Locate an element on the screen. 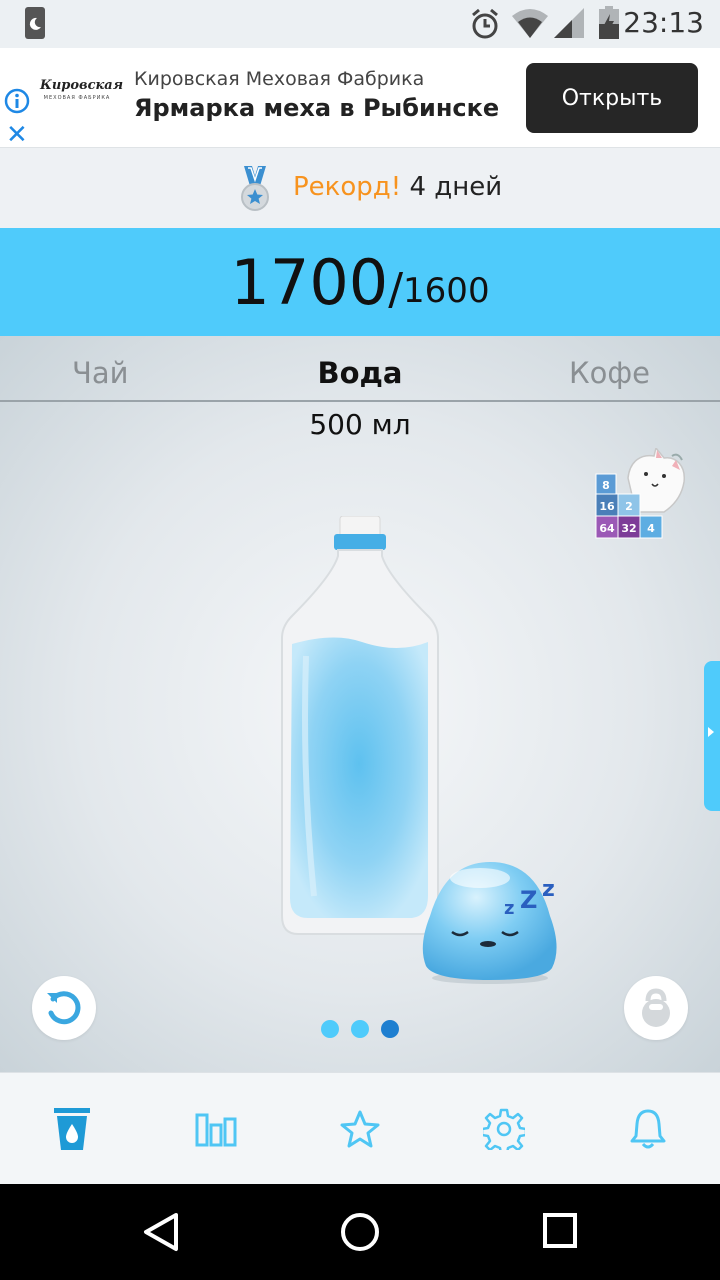 The image size is (720, 1280). promo-tile-64: 64 is located at coordinates (607, 528).